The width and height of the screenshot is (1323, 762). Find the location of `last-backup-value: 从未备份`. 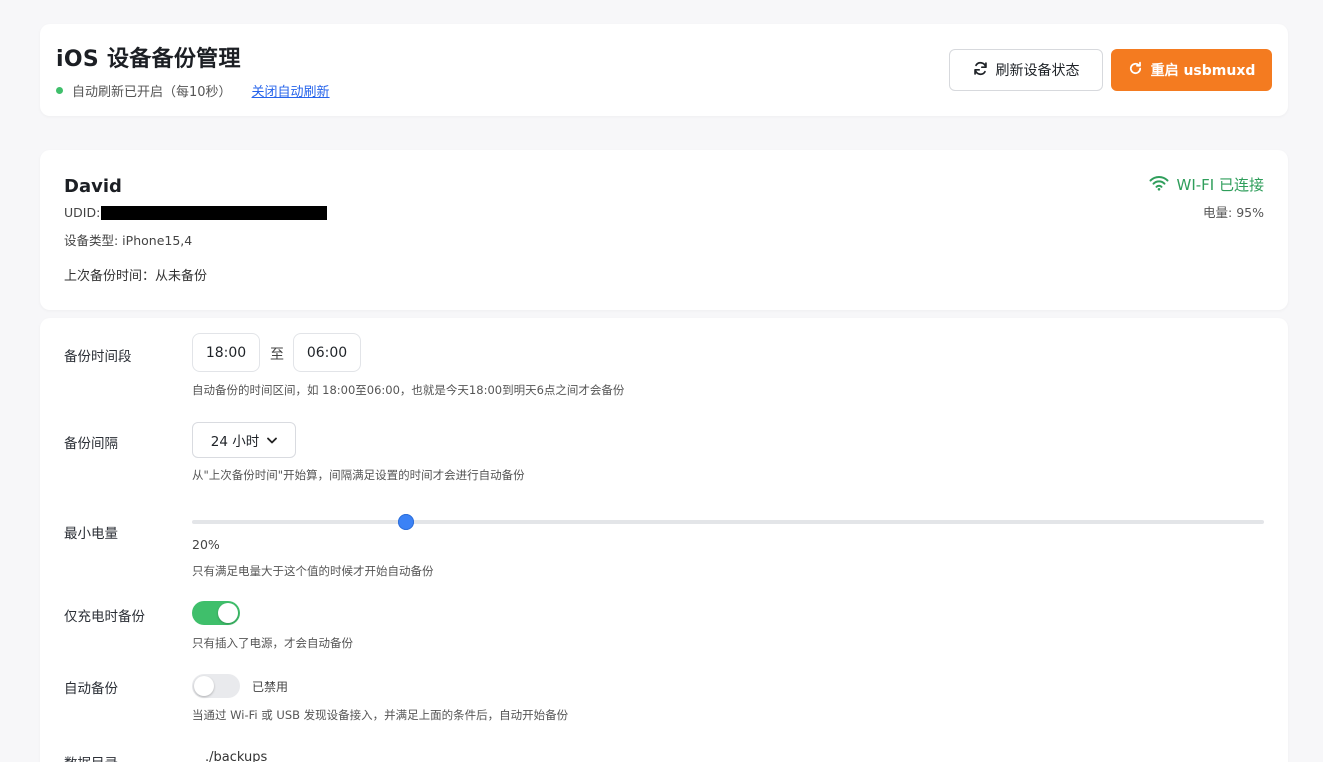

last-backup-value: 从未备份 is located at coordinates (181, 276).